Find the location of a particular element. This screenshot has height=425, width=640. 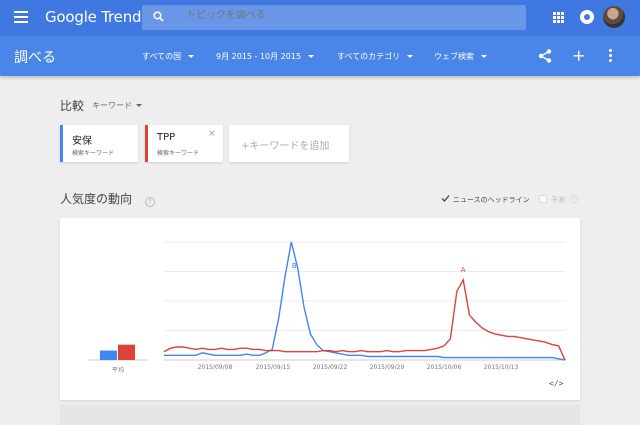

keyword-card-tpp: TPP 検索キーワード × is located at coordinates (184, 143).